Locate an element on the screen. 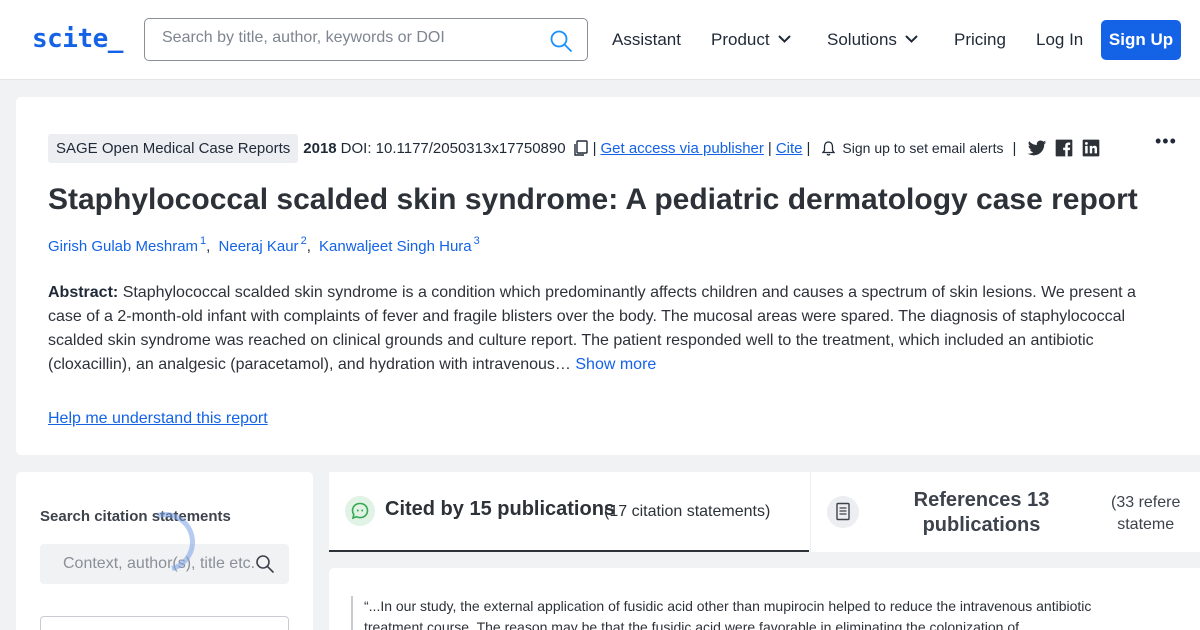 The height and width of the screenshot is (630, 1200). author-link: Neeraj Kaur 2 is located at coordinates (263, 245).